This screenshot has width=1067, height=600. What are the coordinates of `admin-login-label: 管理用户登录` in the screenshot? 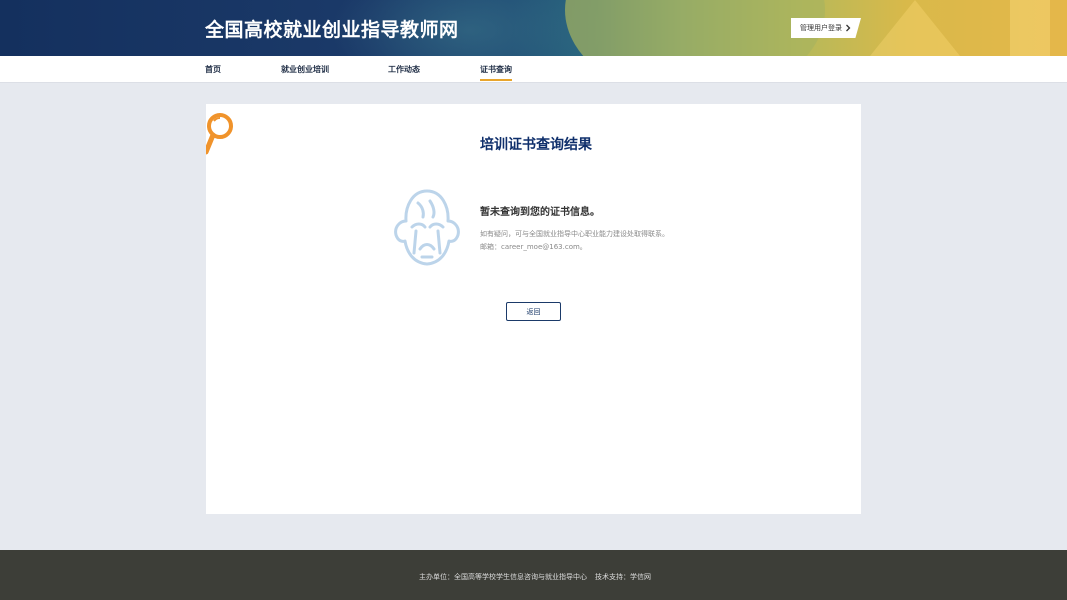 It's located at (821, 28).